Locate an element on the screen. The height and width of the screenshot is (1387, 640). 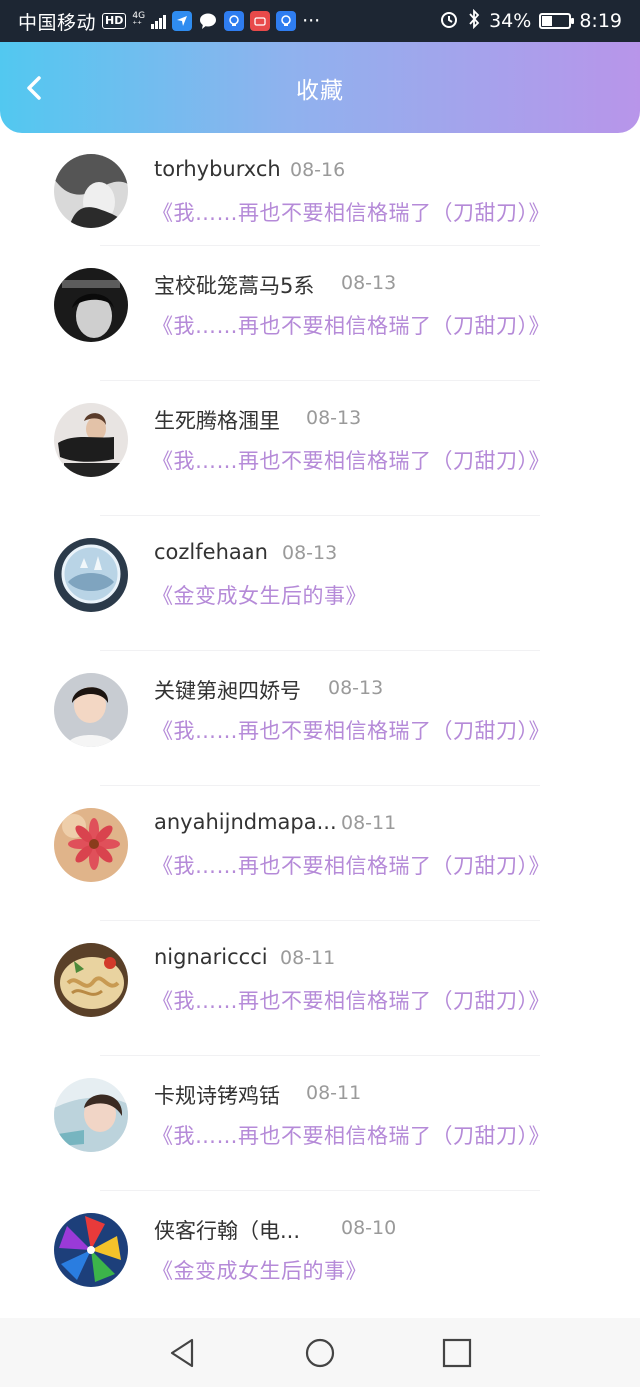
back-button is located at coordinates (34, 88).